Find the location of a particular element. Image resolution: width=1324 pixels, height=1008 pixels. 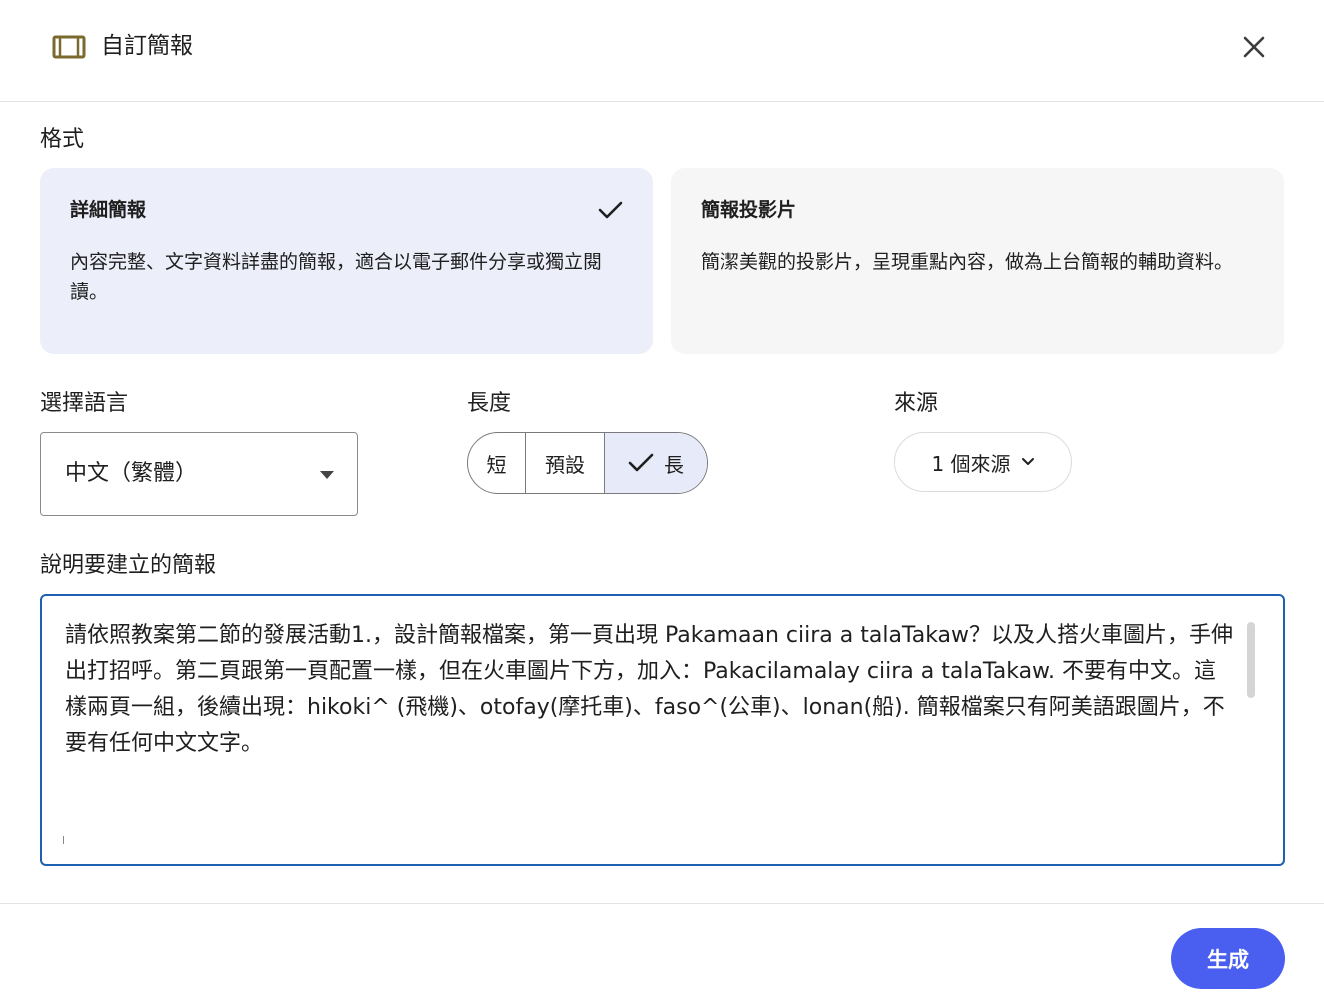

dialog-title: 自訂簡報 is located at coordinates (147, 46).